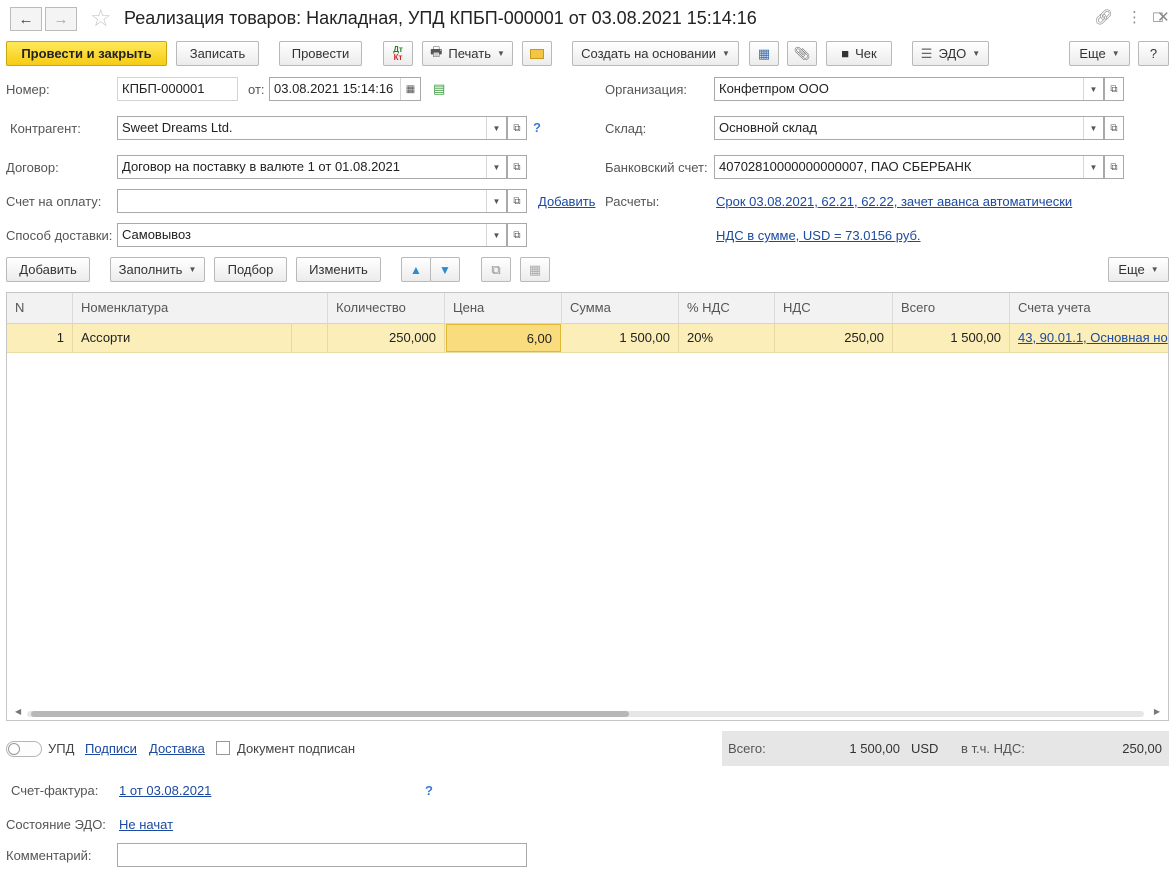 The width and height of the screenshot is (1176, 874). Describe the element at coordinates (312, 201) in the screenshot. I see `invoice-field: ▼` at that location.